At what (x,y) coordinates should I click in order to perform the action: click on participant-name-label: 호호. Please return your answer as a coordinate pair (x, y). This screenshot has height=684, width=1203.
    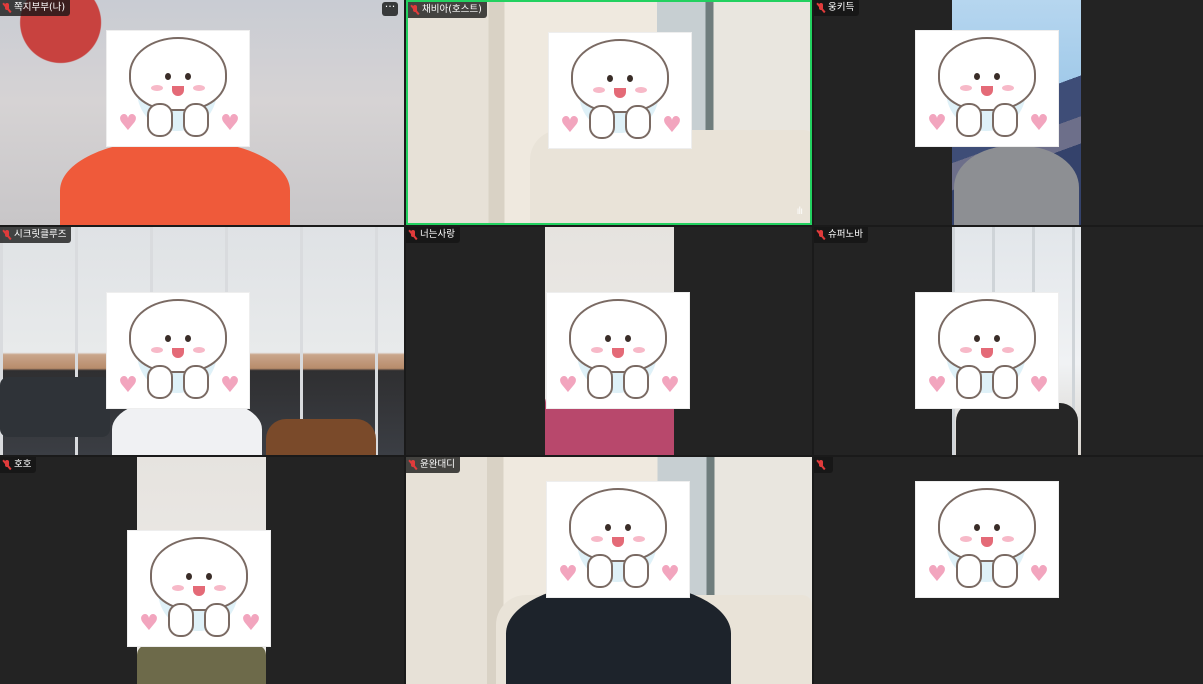
    Looking at the image, I should click on (18, 465).